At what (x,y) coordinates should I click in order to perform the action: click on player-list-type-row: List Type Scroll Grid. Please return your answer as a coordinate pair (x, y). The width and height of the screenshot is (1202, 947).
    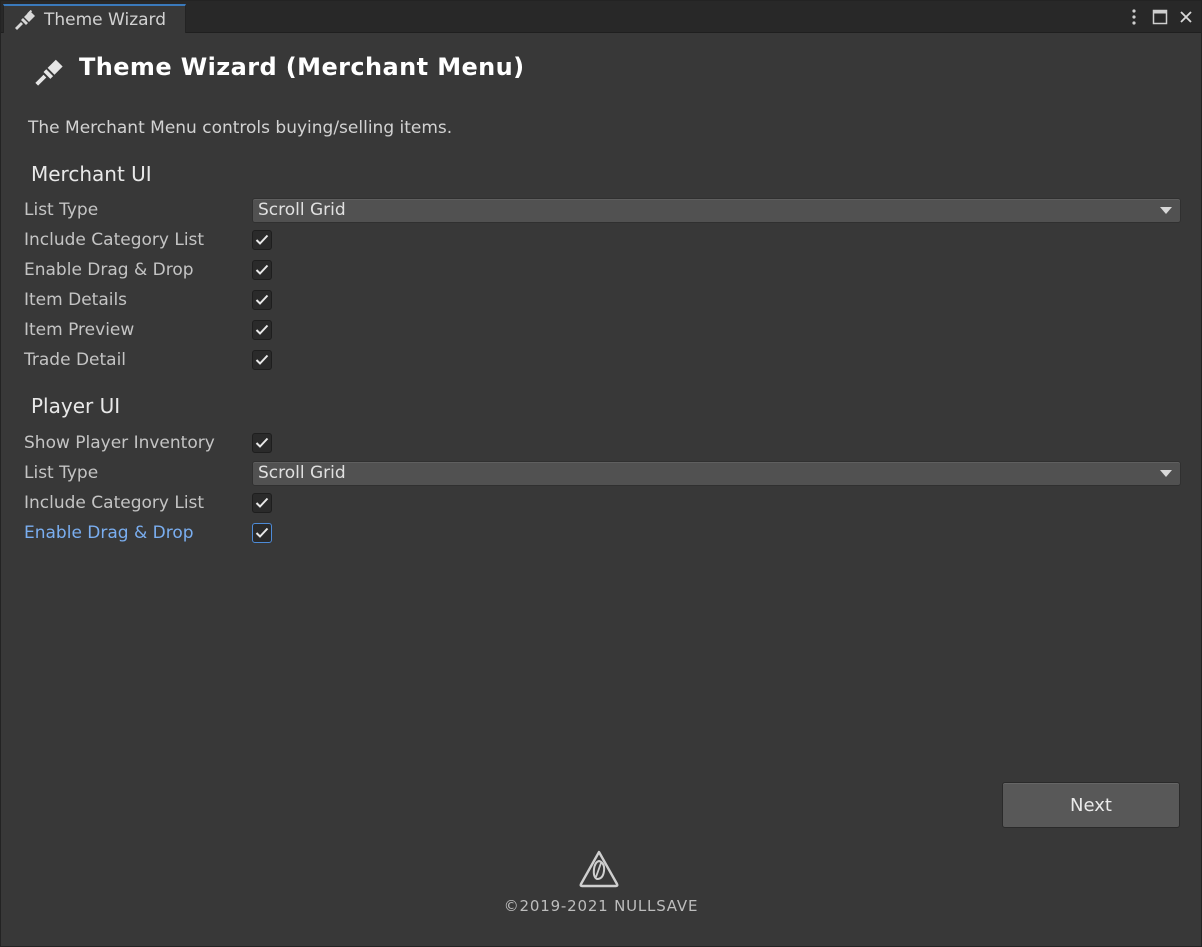
    Looking at the image, I should click on (604, 473).